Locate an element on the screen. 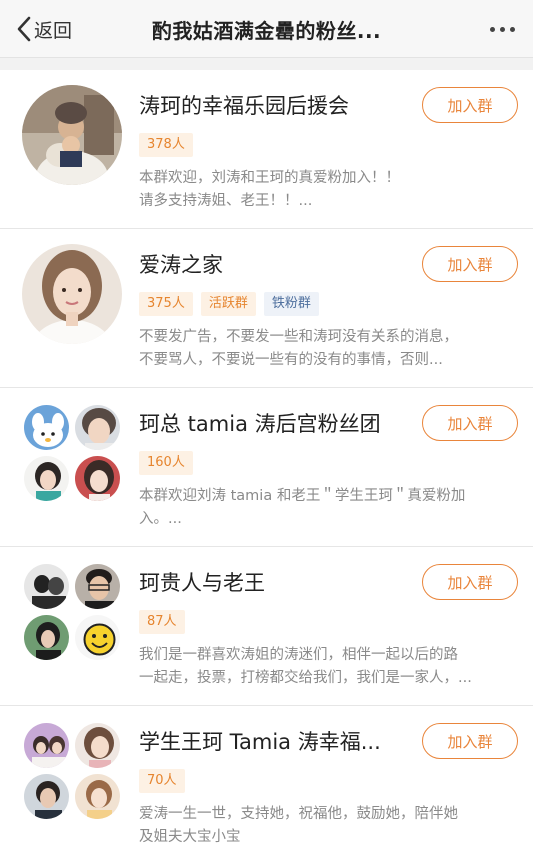  member-count-badge: 70人 is located at coordinates (162, 781).